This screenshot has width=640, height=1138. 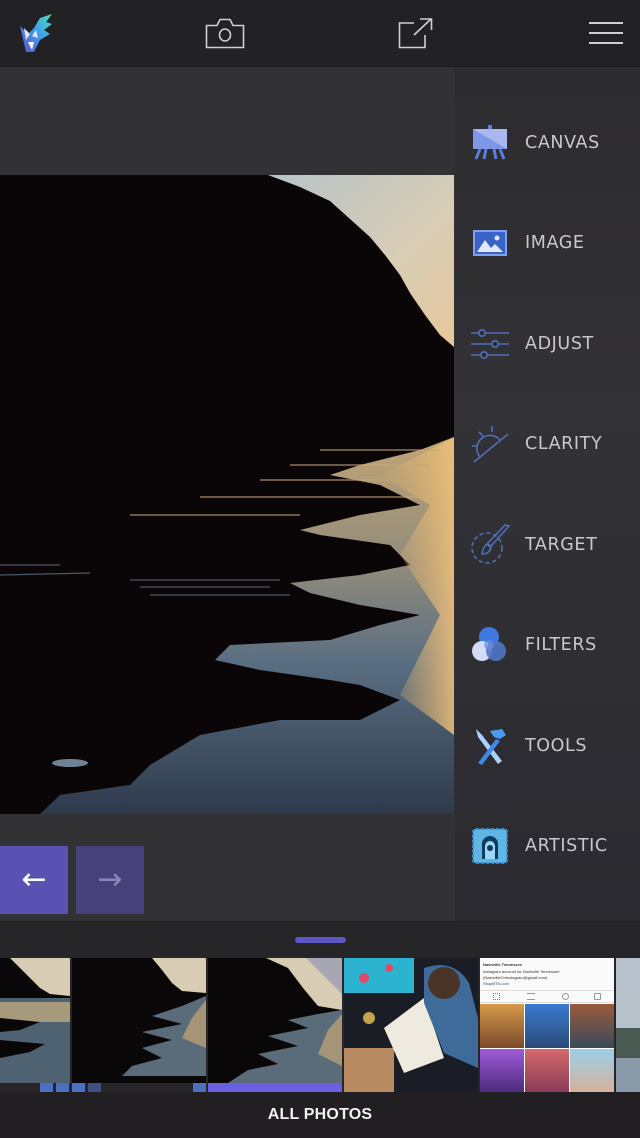 I want to click on child-reading-thumbnail-image, so click(x=411, y=1025).